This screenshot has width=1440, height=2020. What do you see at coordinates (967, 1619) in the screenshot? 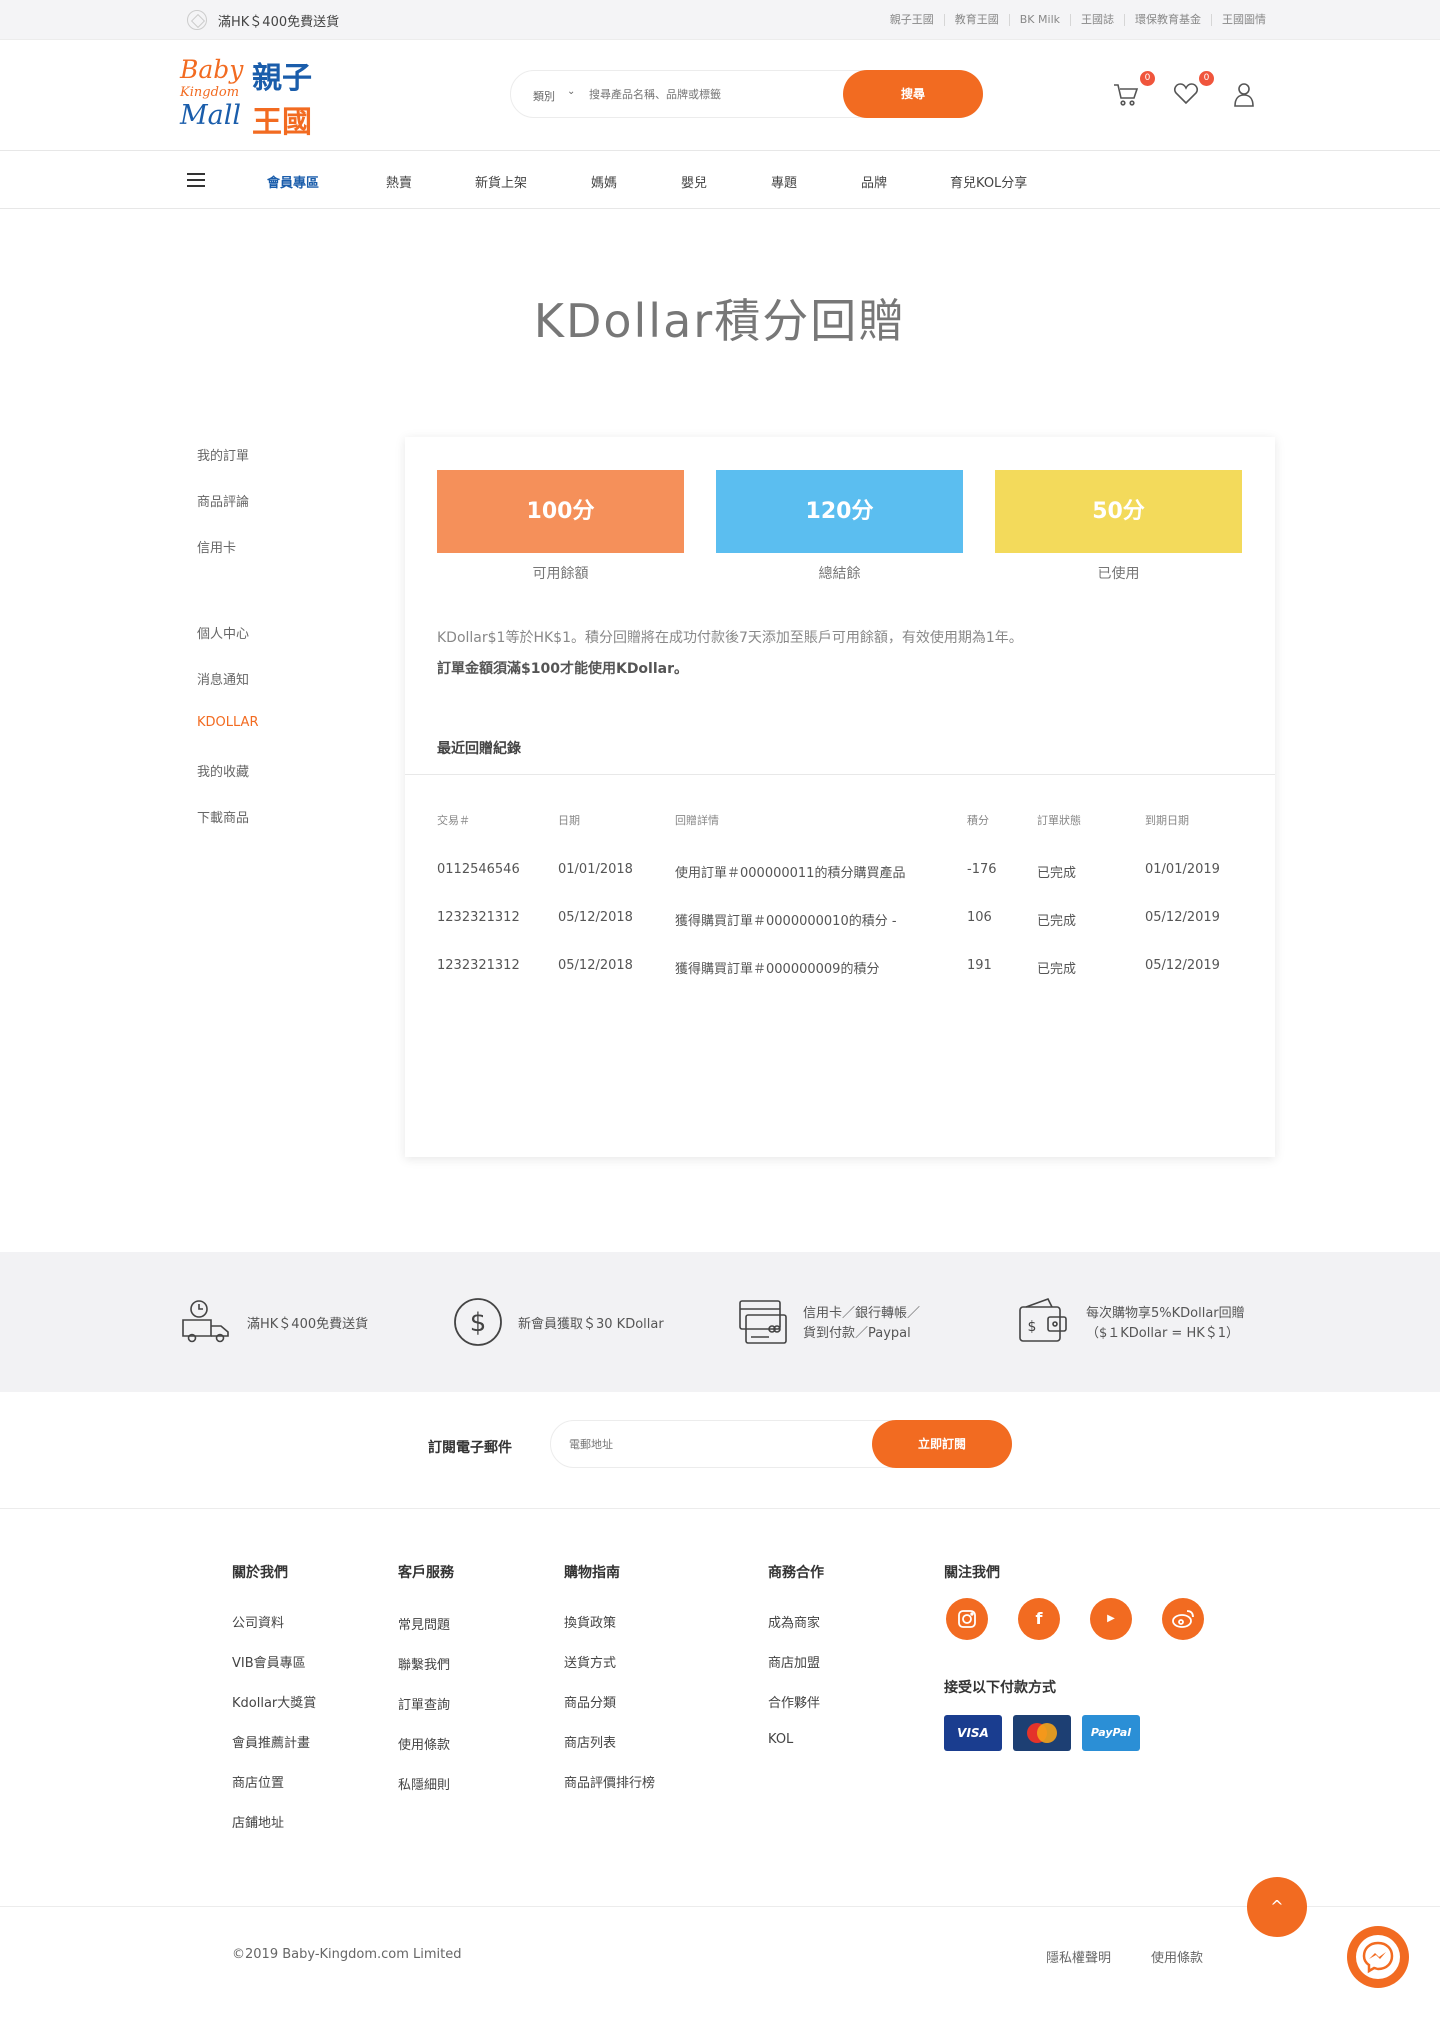
I see `instagram-icon` at bounding box center [967, 1619].